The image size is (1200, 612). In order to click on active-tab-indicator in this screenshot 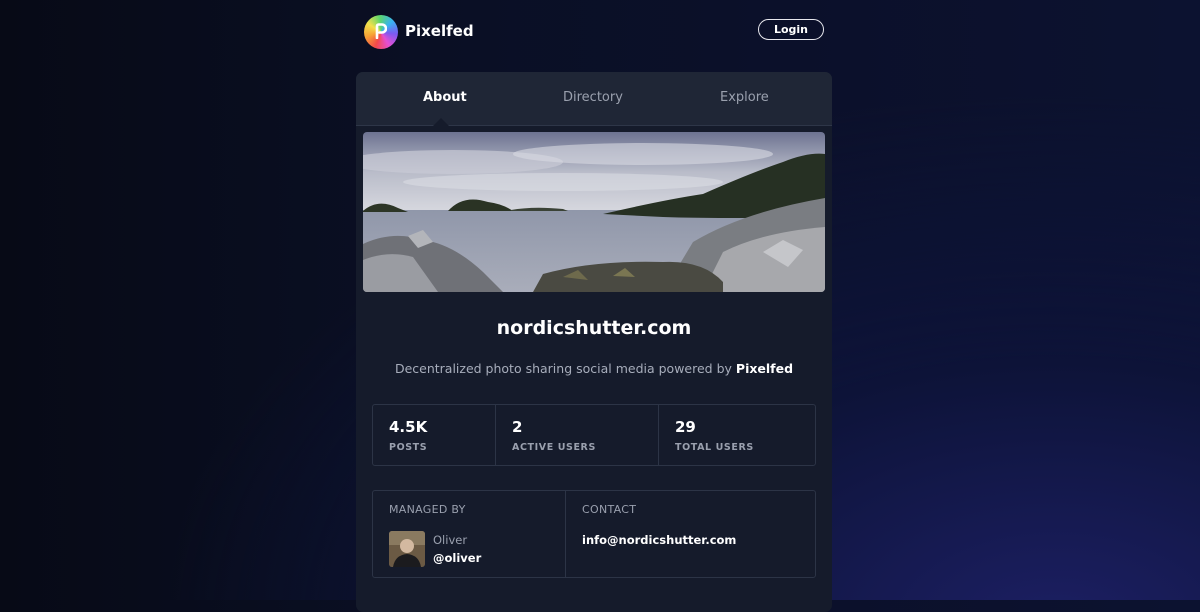, I will do `click(441, 122)`.